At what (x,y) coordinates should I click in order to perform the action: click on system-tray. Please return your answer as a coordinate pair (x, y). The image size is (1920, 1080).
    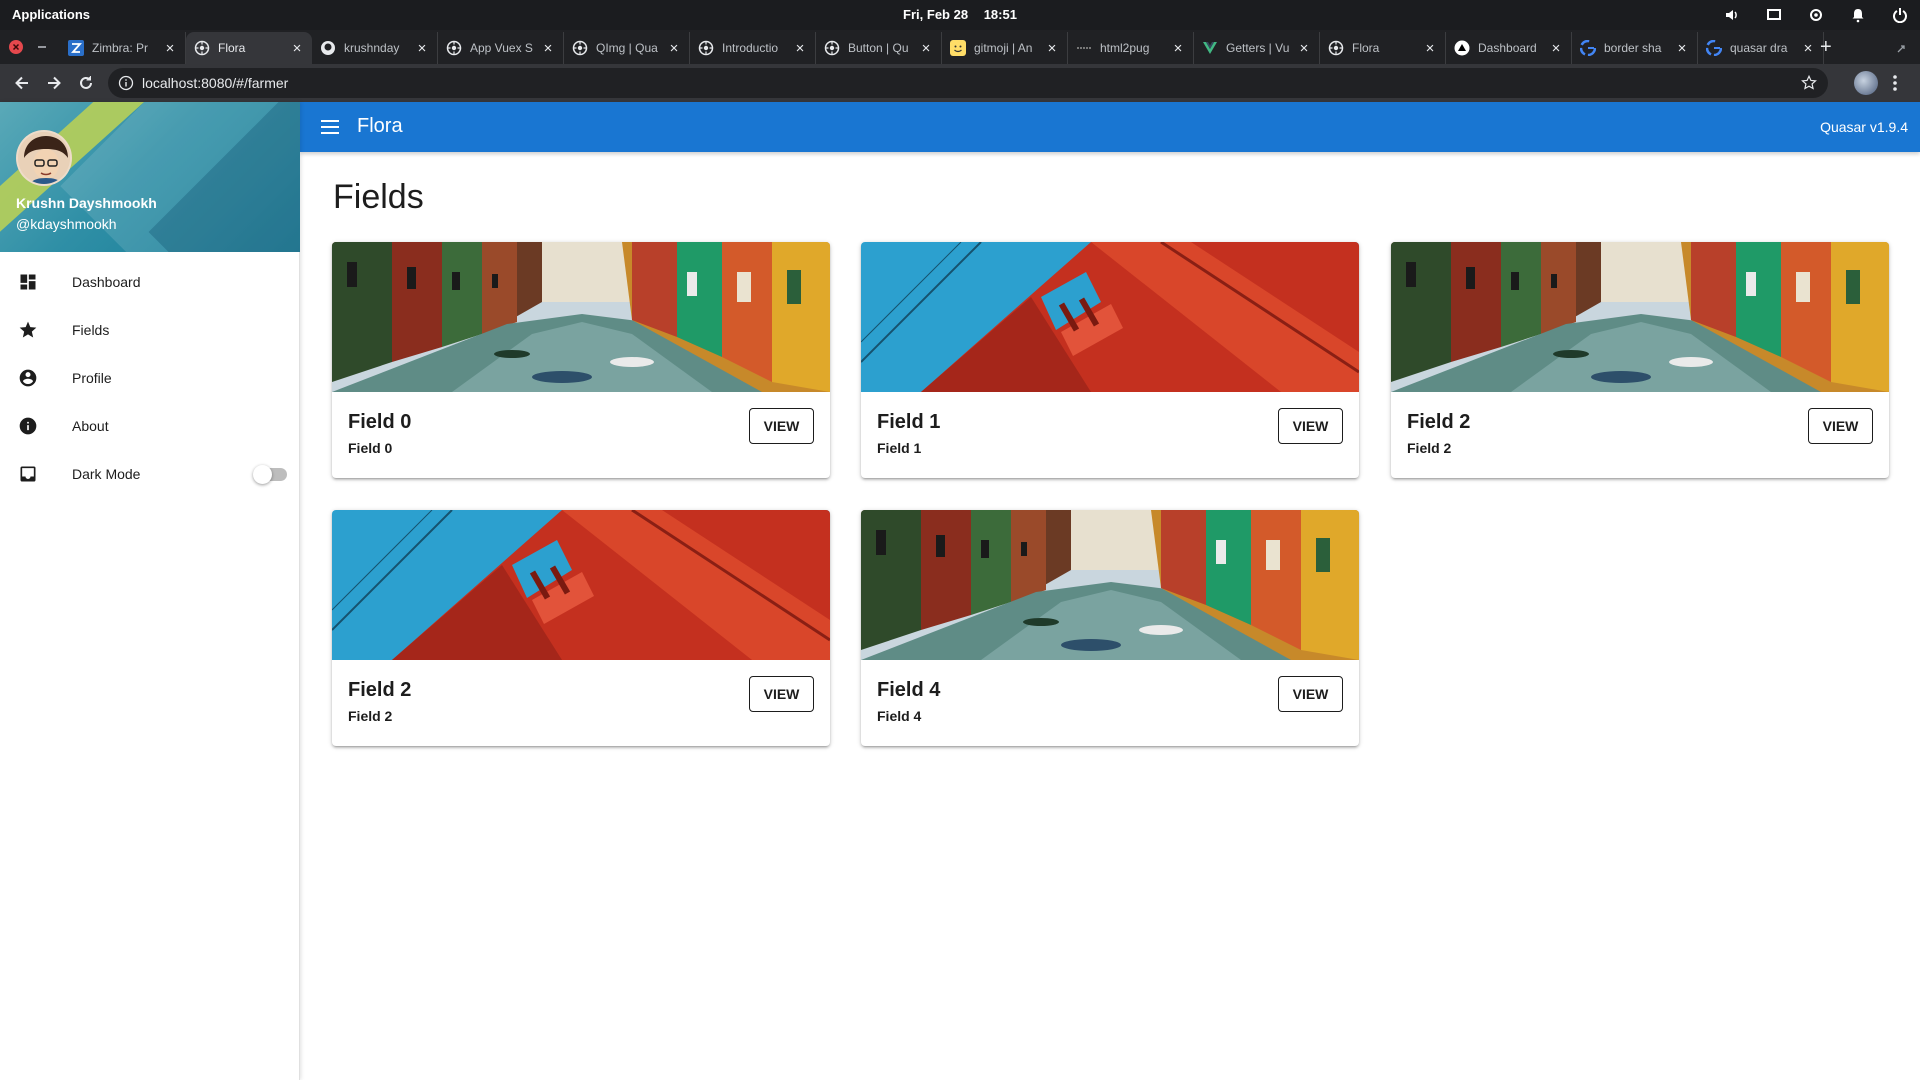
    Looking at the image, I should click on (1816, 15).